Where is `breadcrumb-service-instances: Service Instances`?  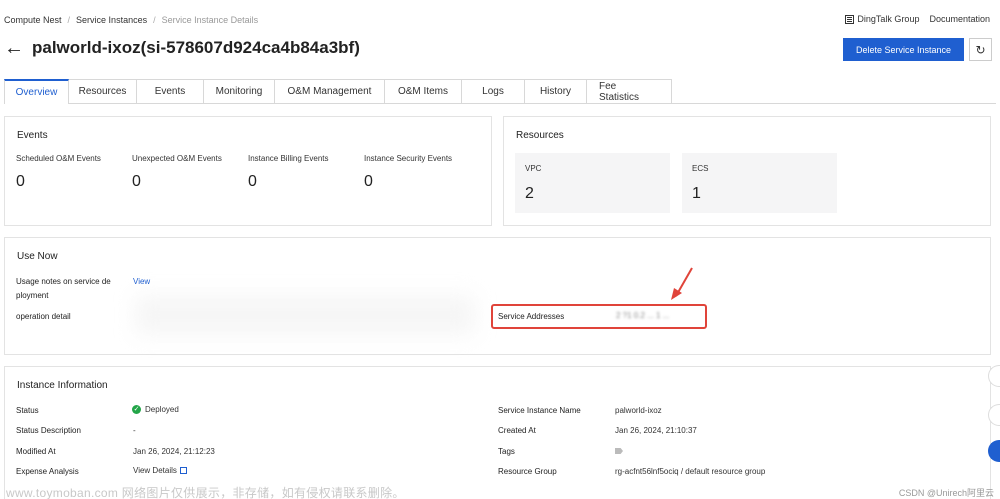 breadcrumb-service-instances: Service Instances is located at coordinates (111, 20).